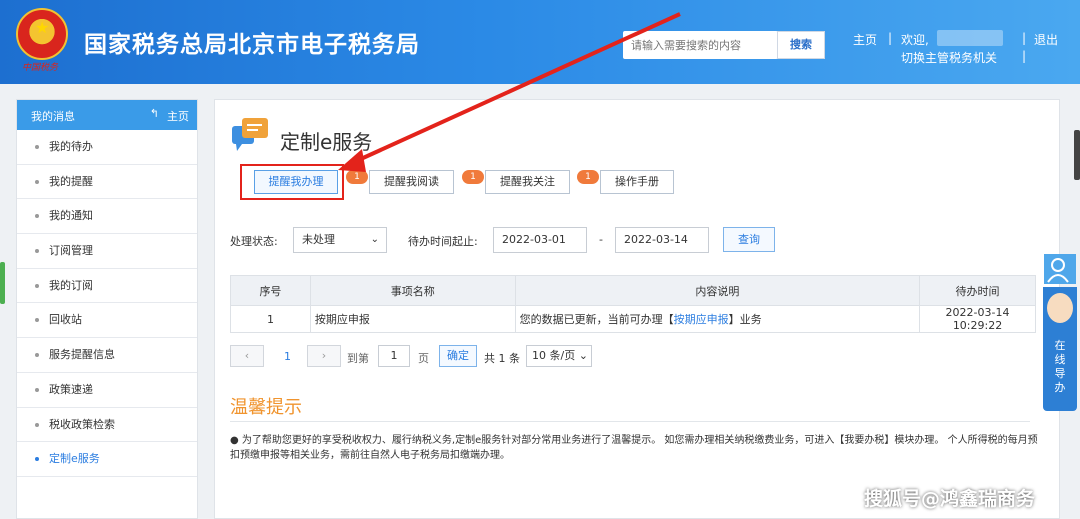 The image size is (1080, 519). I want to click on sidebar-item-custom-eservice: 定制e服务, so click(107, 459).